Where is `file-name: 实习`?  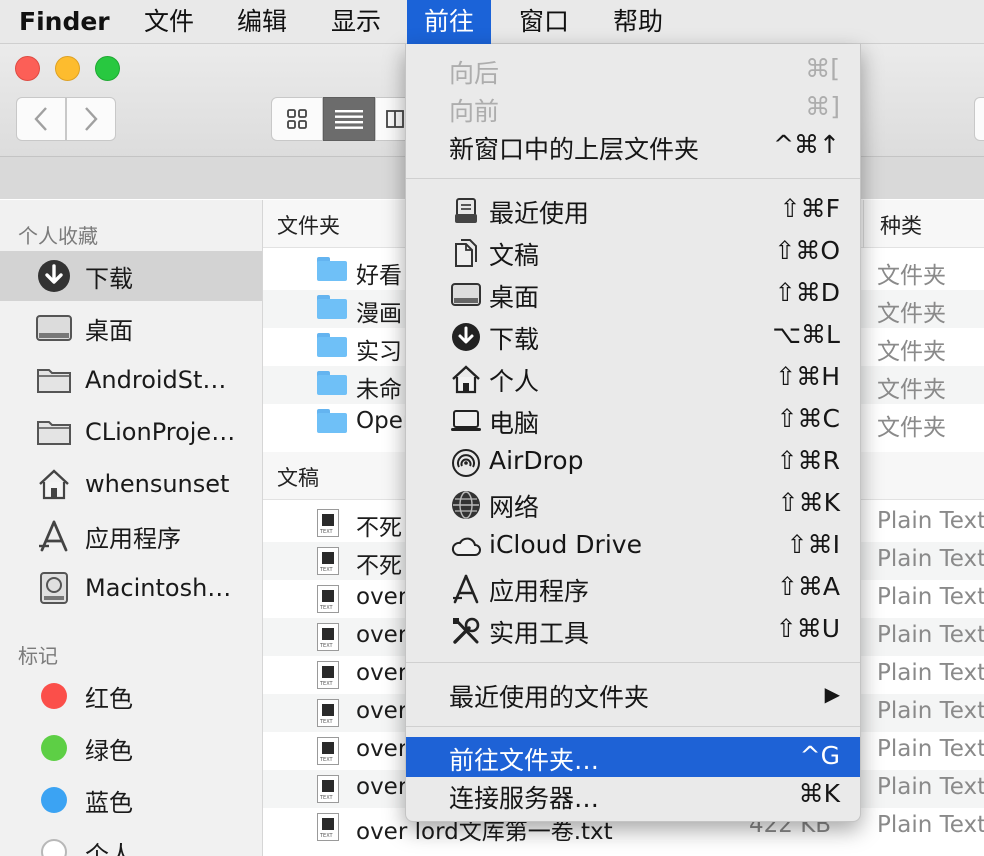
file-name: 实习 is located at coordinates (379, 352).